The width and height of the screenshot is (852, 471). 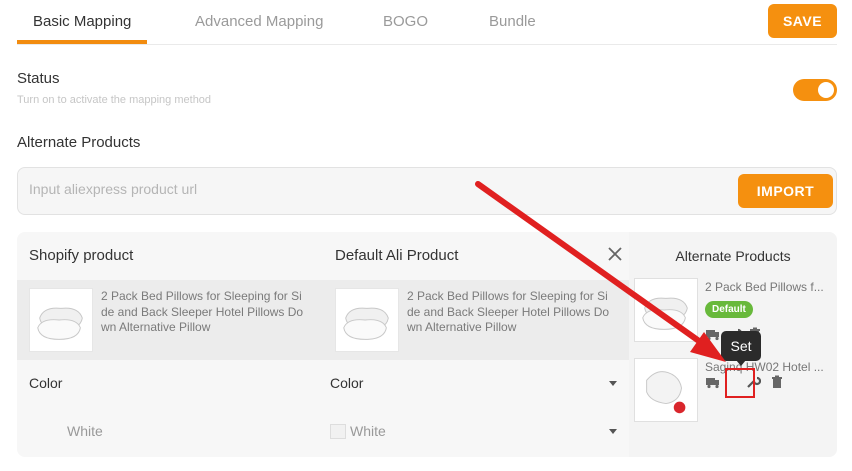 I want to click on tab-bogo: BOGO, so click(x=405, y=21).